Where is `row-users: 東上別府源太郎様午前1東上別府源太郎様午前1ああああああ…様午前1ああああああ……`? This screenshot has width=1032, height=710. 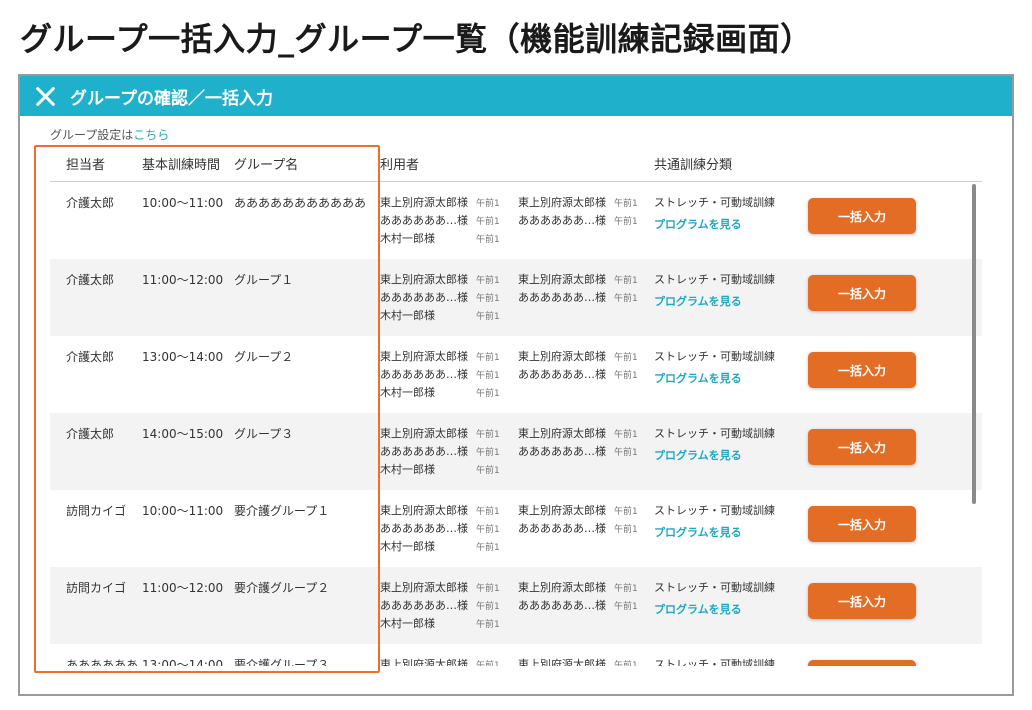 row-users: 東上別府源太郎様午前1東上別府源太郎様午前1ああああああ…様午前1ああああああ…… is located at coordinates (517, 451).